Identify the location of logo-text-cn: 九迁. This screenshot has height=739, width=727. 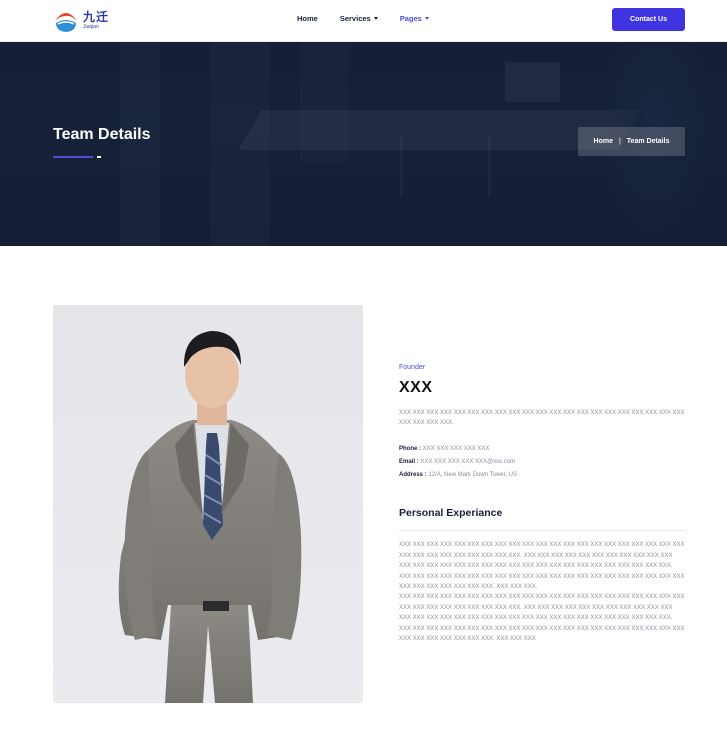
(96, 16).